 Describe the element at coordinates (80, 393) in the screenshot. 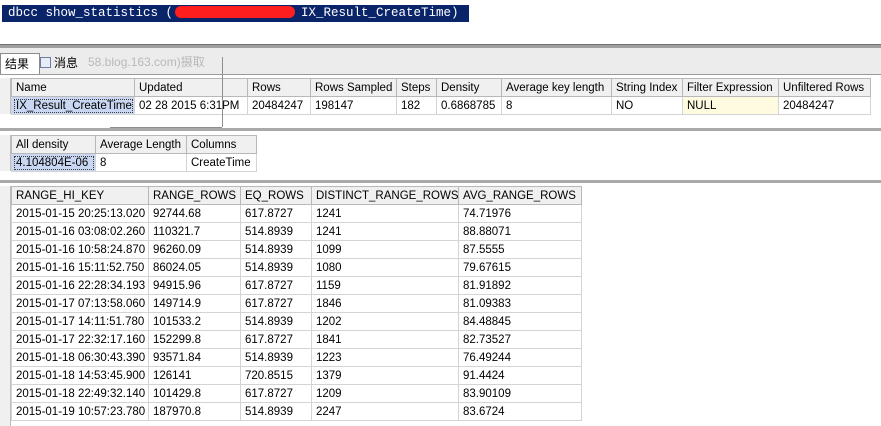

I see `cell: 2015-01-18 22:49:32.140` at that location.